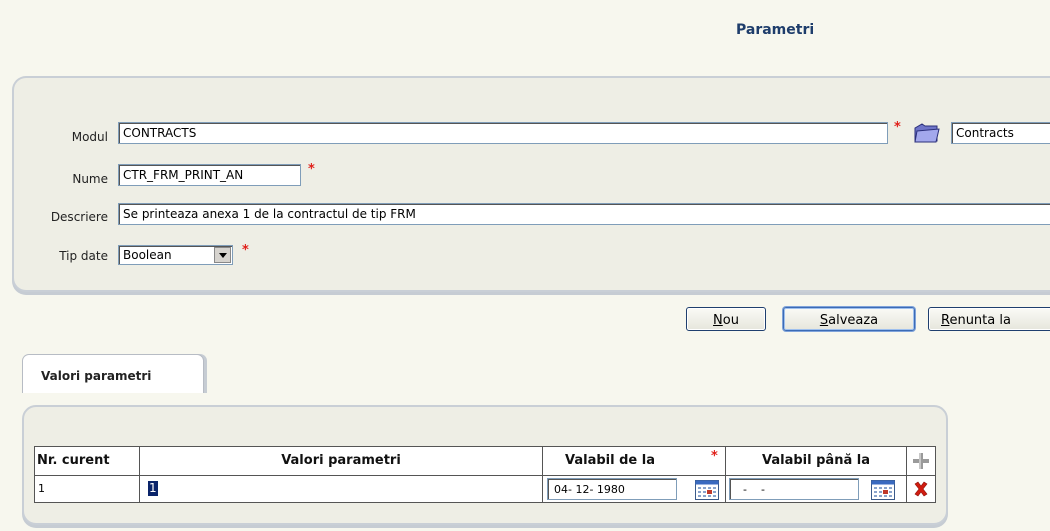 This screenshot has width=1050, height=531. I want to click on nou-label: ou, so click(730, 320).